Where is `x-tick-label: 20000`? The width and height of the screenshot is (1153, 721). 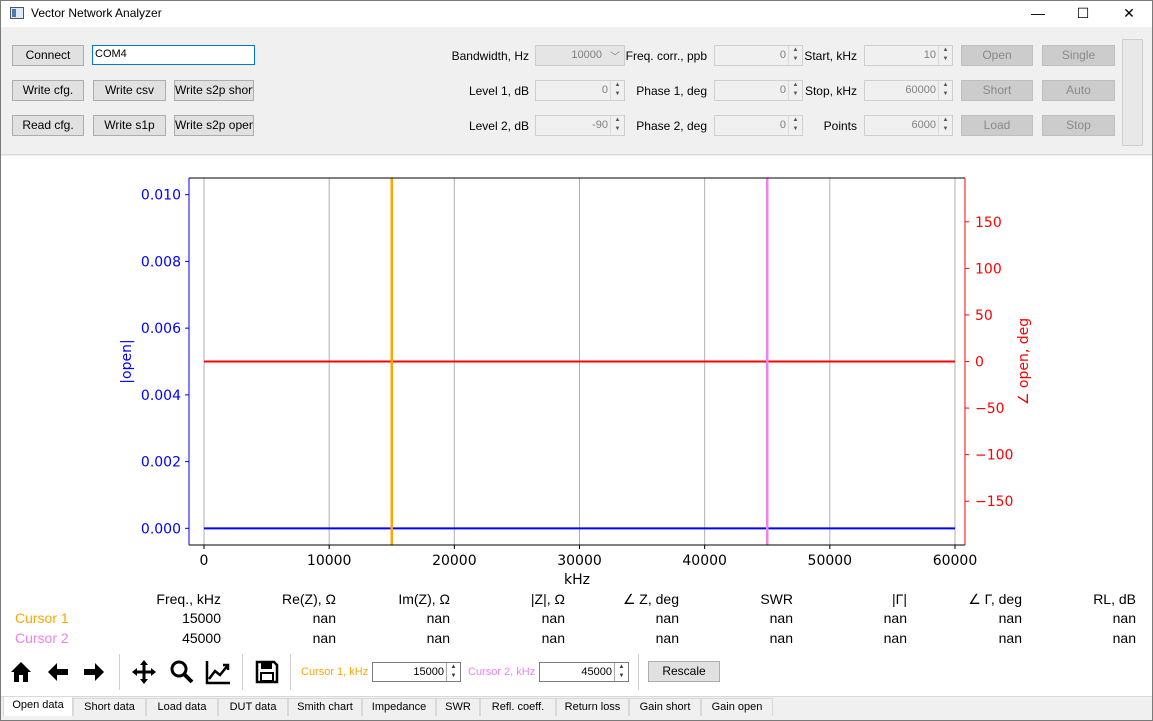 x-tick-label: 20000 is located at coordinates (454, 561).